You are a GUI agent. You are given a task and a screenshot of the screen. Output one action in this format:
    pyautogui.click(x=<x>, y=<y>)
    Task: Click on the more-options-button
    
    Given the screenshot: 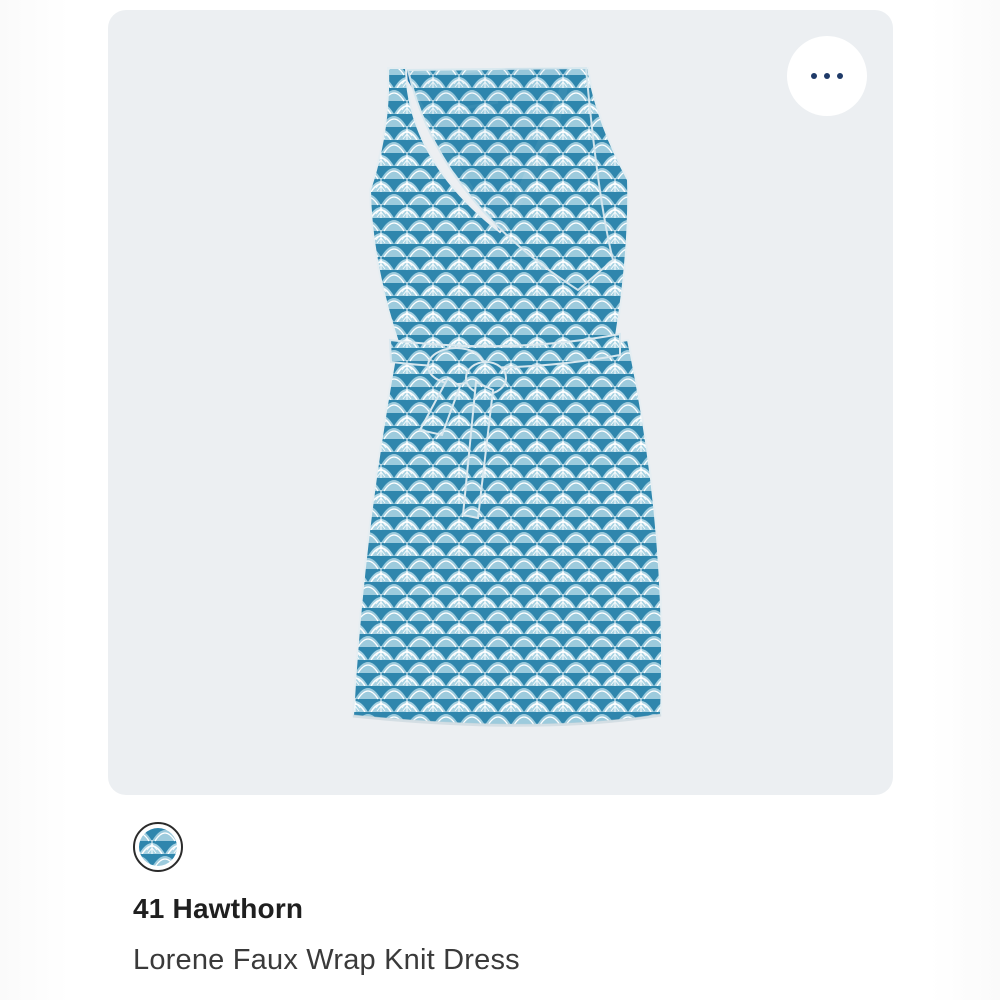 What is the action you would take?
    pyautogui.click(x=827, y=76)
    